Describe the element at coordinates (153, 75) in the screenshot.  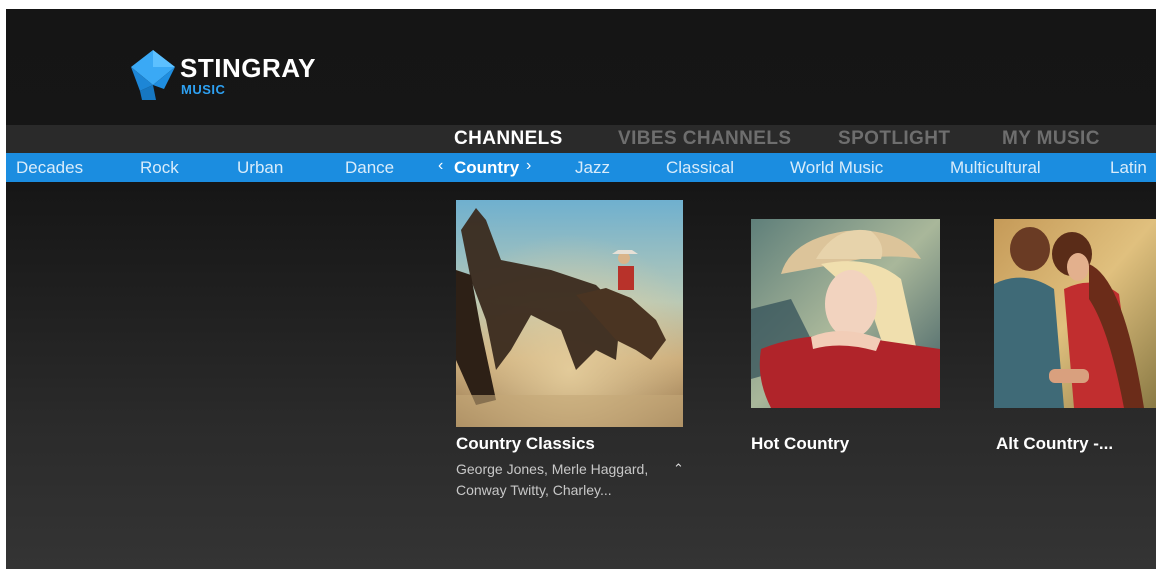
I see `stingray-logo-icon` at that location.